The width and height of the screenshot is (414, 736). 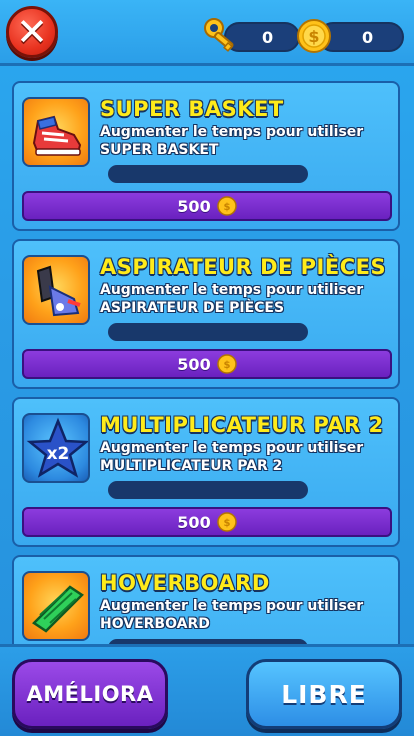 I want to click on upgrade-title: HOVERBOARD, so click(x=185, y=583).